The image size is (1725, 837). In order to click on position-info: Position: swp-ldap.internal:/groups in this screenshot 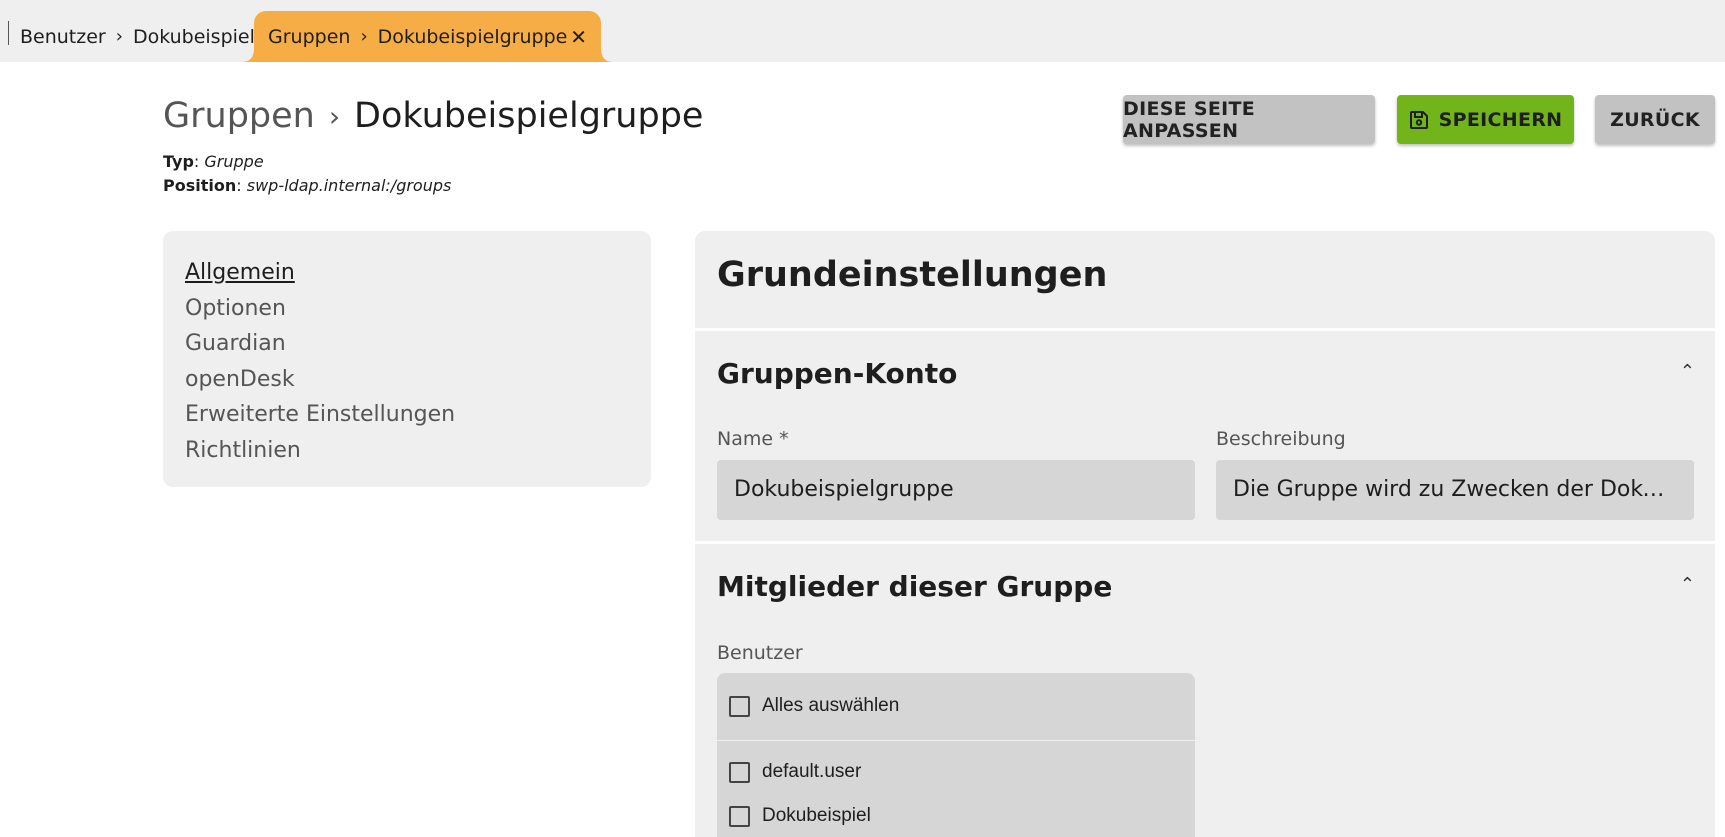, I will do `click(307, 185)`.